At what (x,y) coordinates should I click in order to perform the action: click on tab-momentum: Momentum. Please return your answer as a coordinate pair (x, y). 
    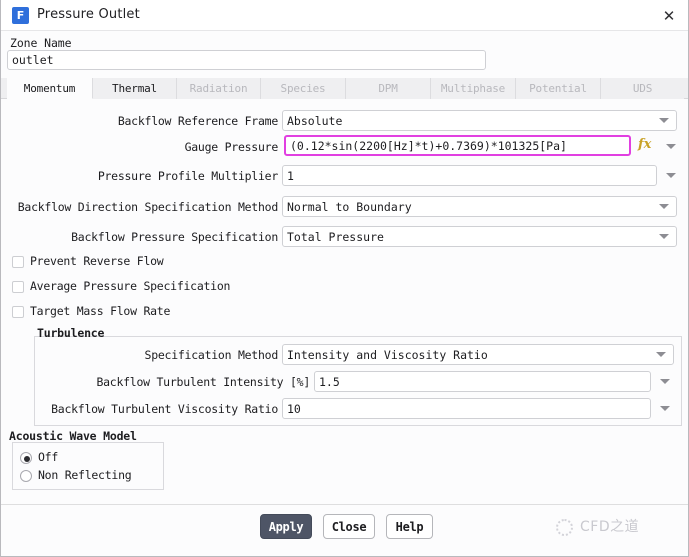
    Looking at the image, I should click on (50, 88).